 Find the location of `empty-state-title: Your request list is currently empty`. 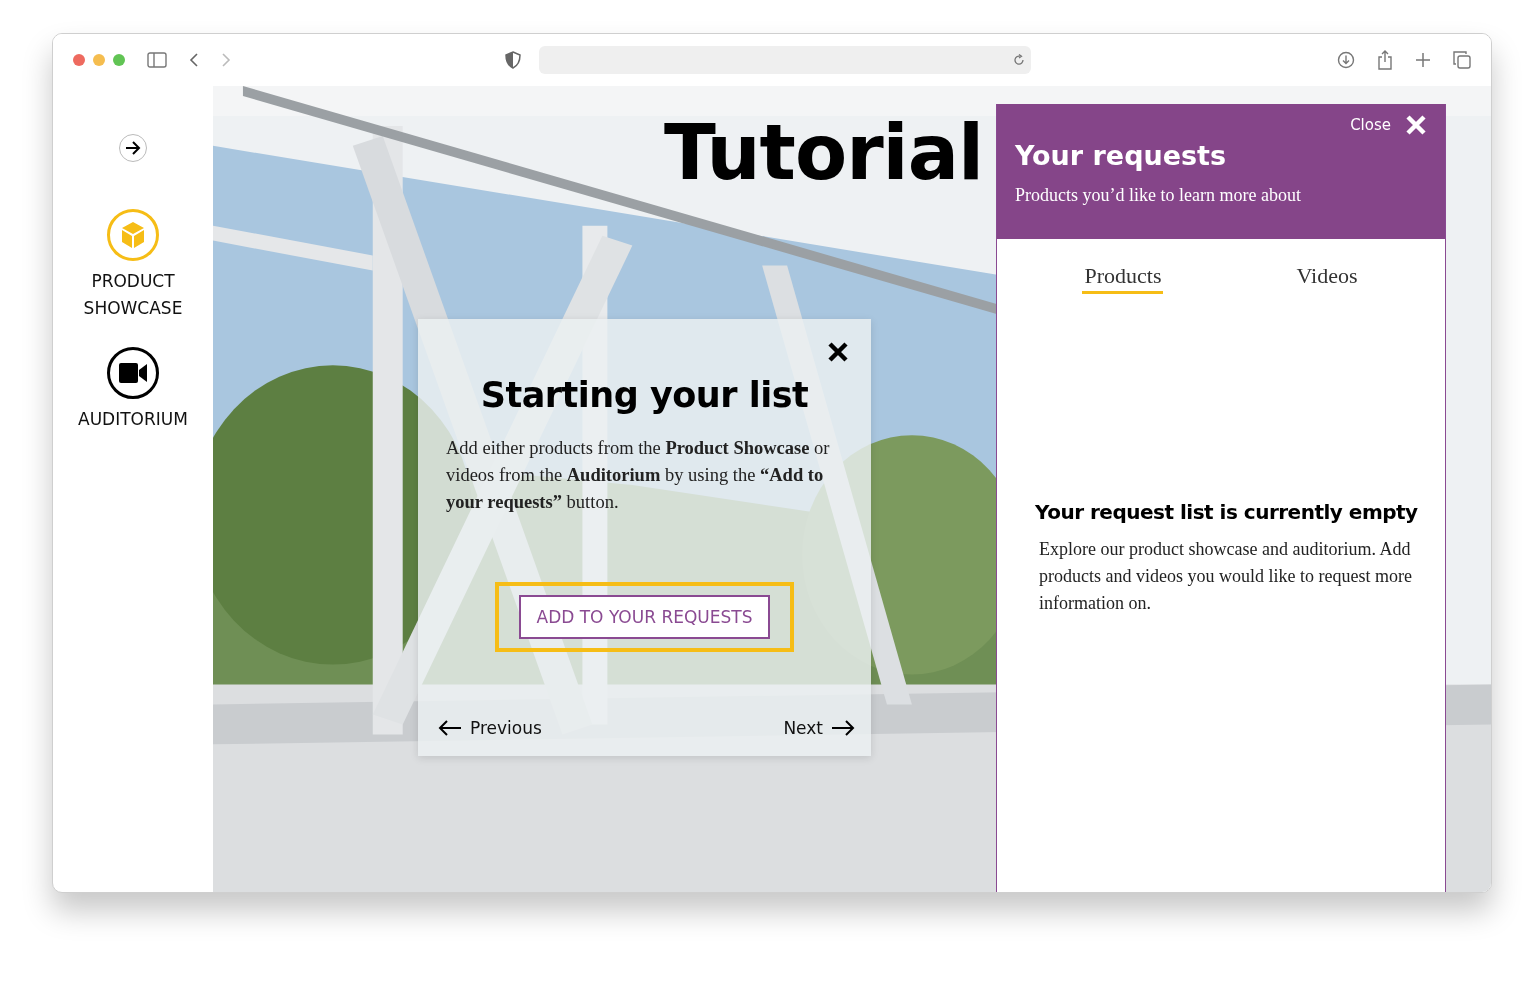

empty-state-title: Your request list is currently empty is located at coordinates (1226, 512).